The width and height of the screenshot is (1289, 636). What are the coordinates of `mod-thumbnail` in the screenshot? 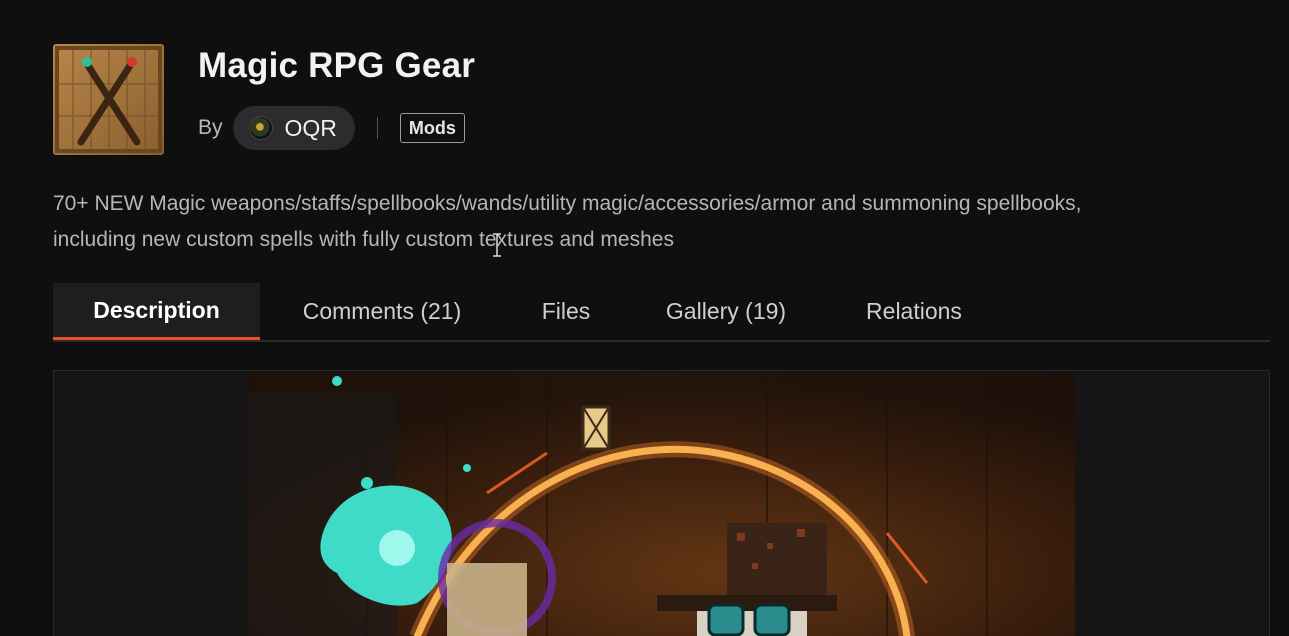 It's located at (108, 99).